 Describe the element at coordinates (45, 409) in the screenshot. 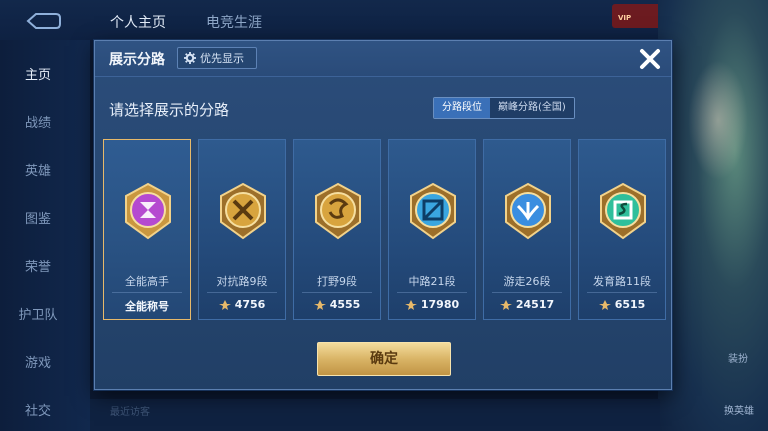

I see `sidebar-item-social: 社交` at that location.